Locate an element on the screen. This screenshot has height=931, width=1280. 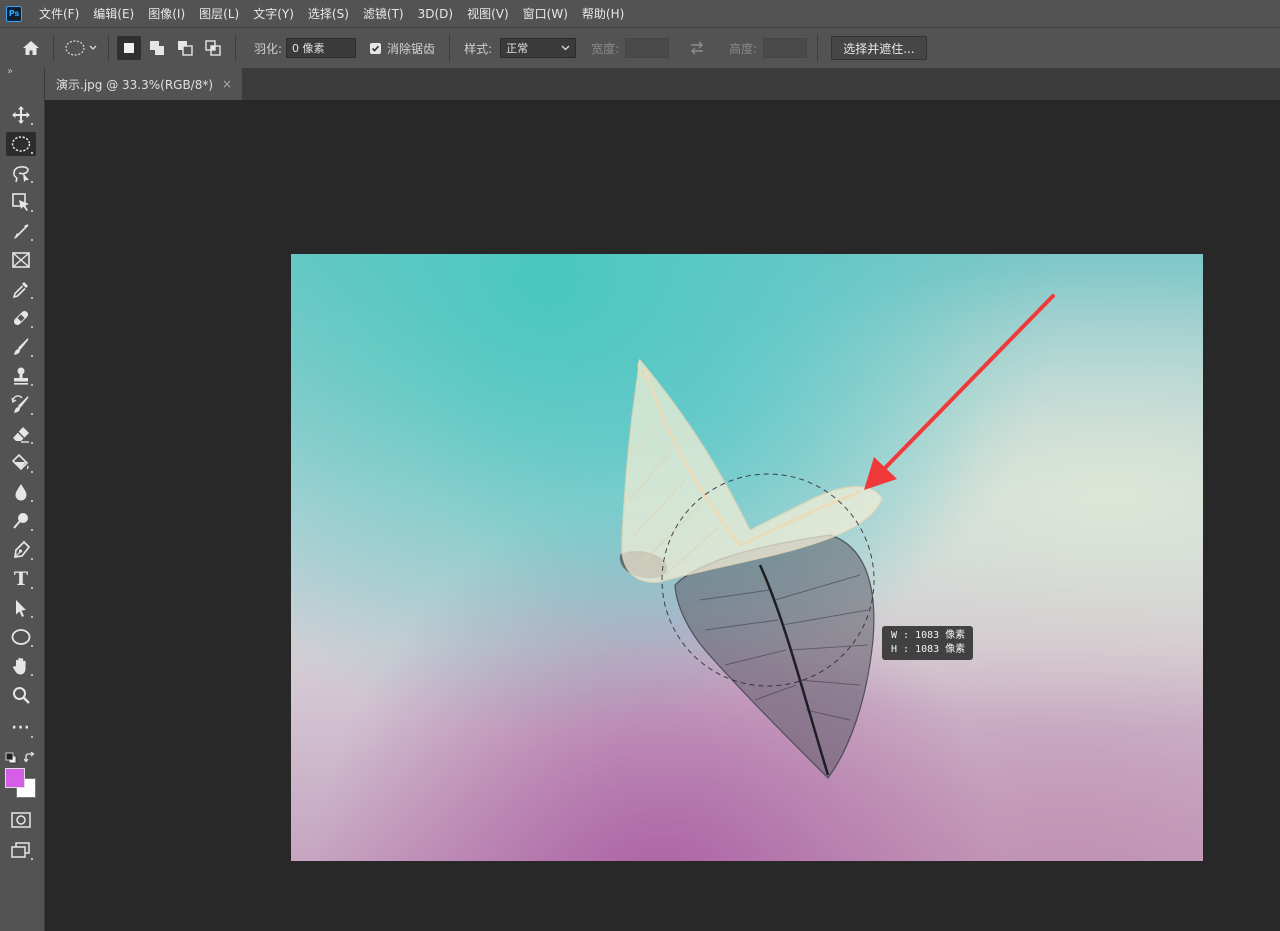
swap-colors-button is located at coordinates (29, 758).